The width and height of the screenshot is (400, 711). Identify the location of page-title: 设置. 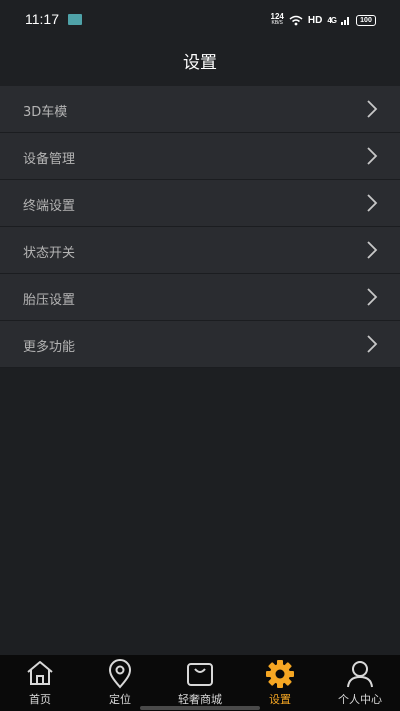
(200, 63).